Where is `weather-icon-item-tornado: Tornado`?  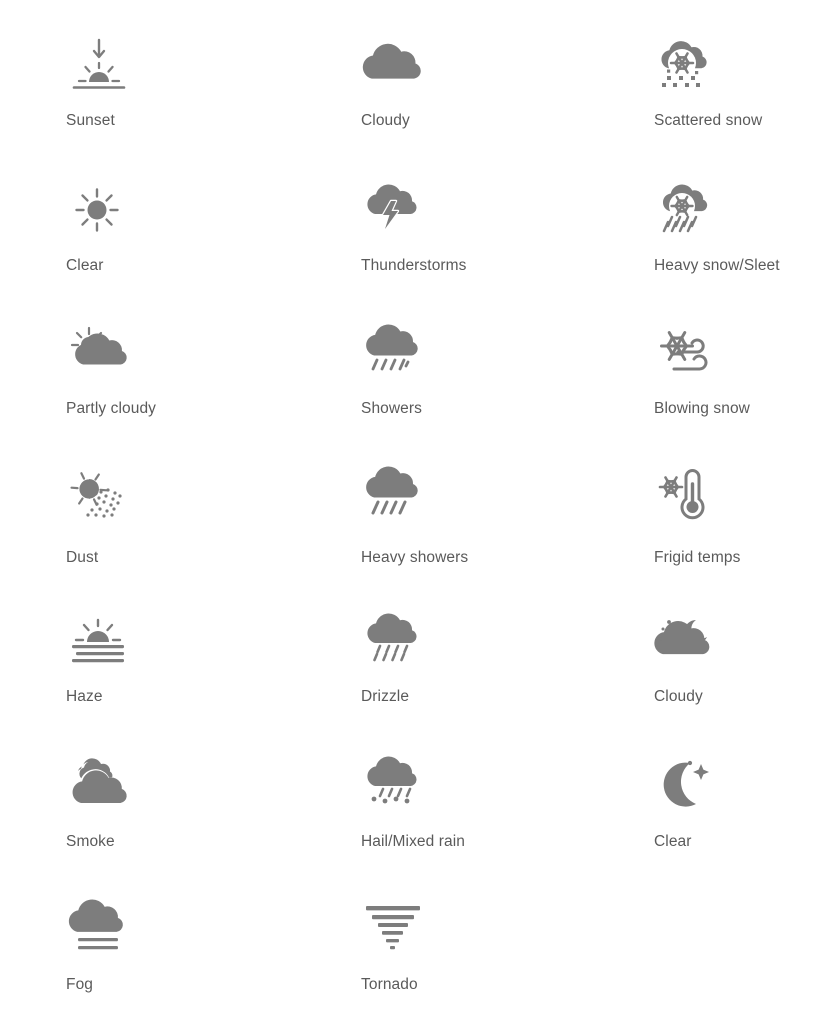
weather-icon-item-tornado: Tornado is located at coordinates (507, 951).